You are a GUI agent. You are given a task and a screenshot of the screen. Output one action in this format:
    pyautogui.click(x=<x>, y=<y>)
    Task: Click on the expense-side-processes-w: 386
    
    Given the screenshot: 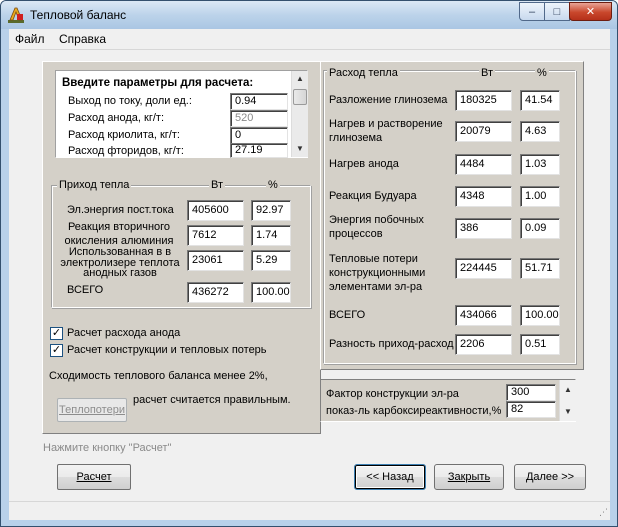 What is the action you would take?
    pyautogui.click(x=483, y=228)
    